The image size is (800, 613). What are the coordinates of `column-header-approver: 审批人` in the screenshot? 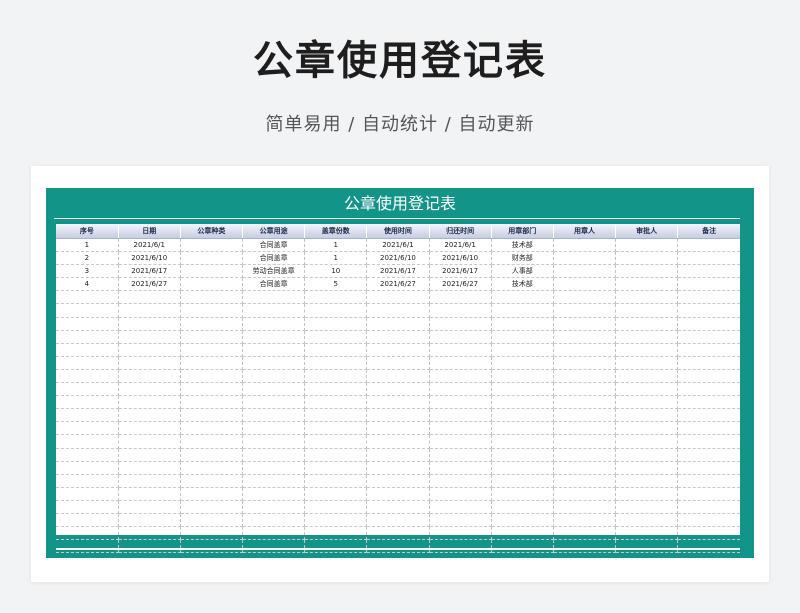 It's located at (647, 231).